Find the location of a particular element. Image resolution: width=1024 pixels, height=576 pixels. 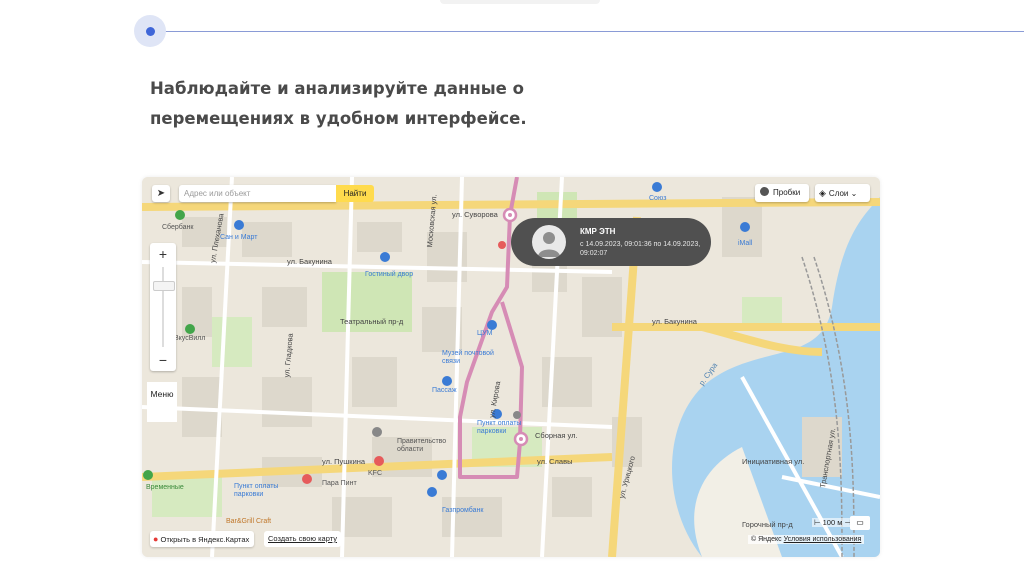

layers-button: ◈ Слои ⌄ is located at coordinates (842, 193).